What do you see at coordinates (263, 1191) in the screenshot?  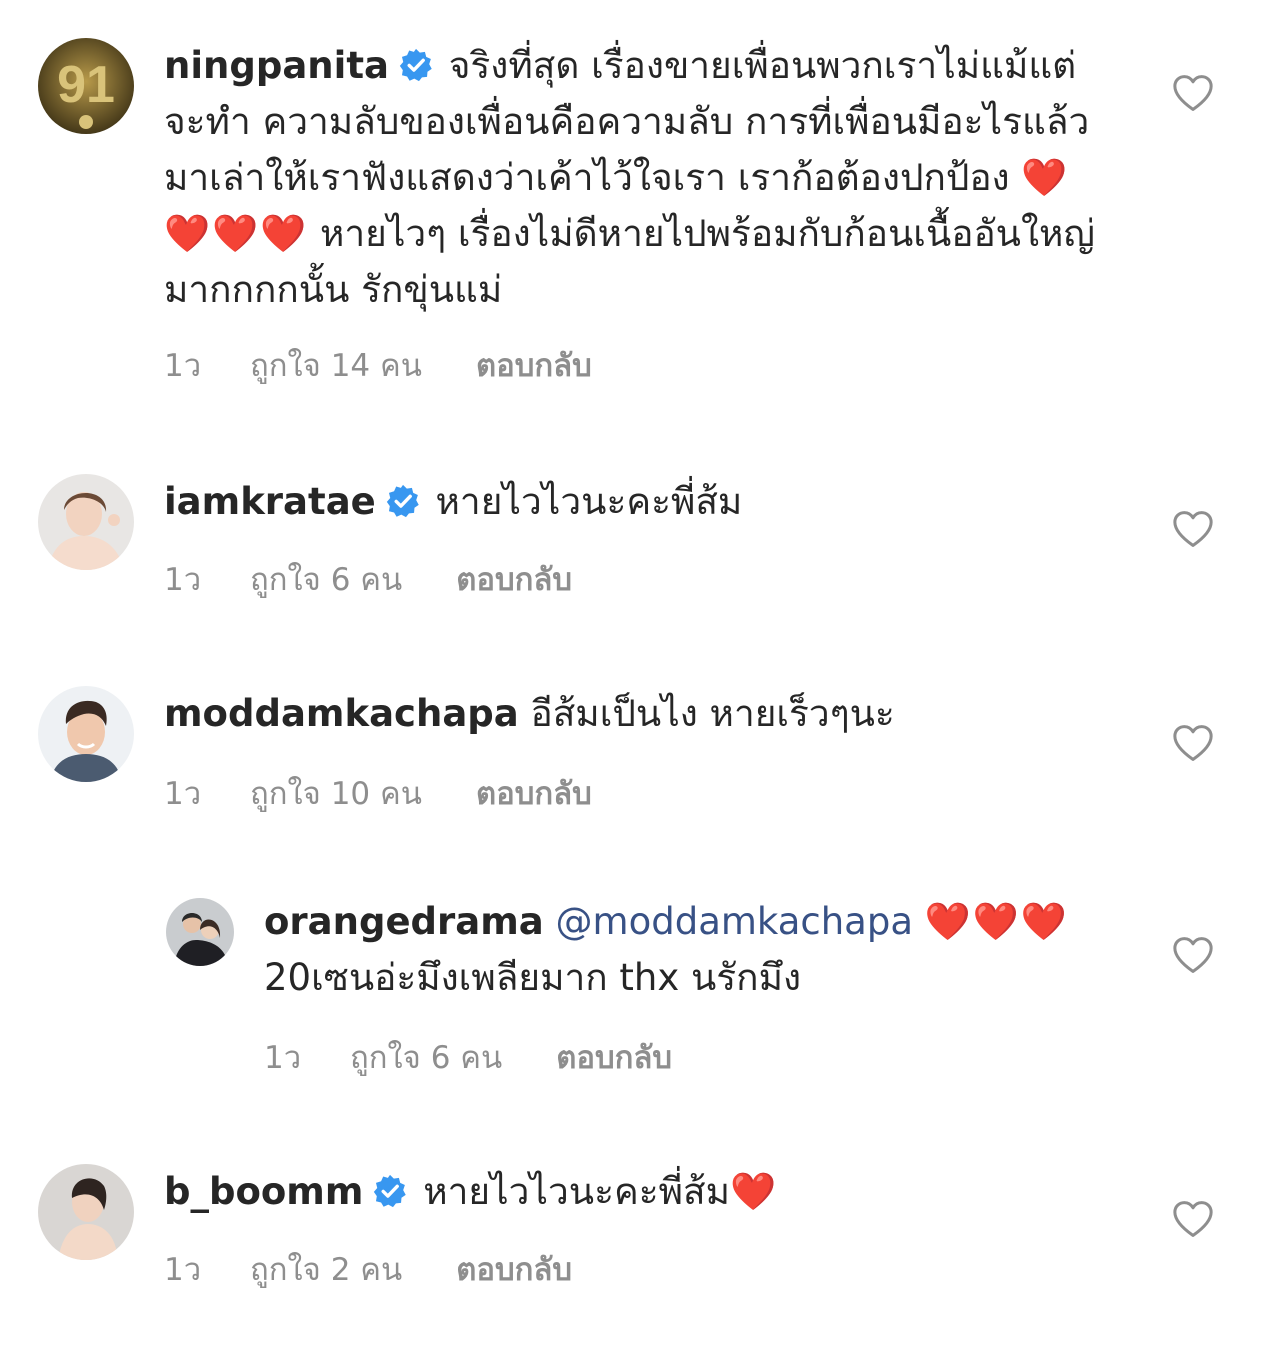 I see `username: b_boomm` at bounding box center [263, 1191].